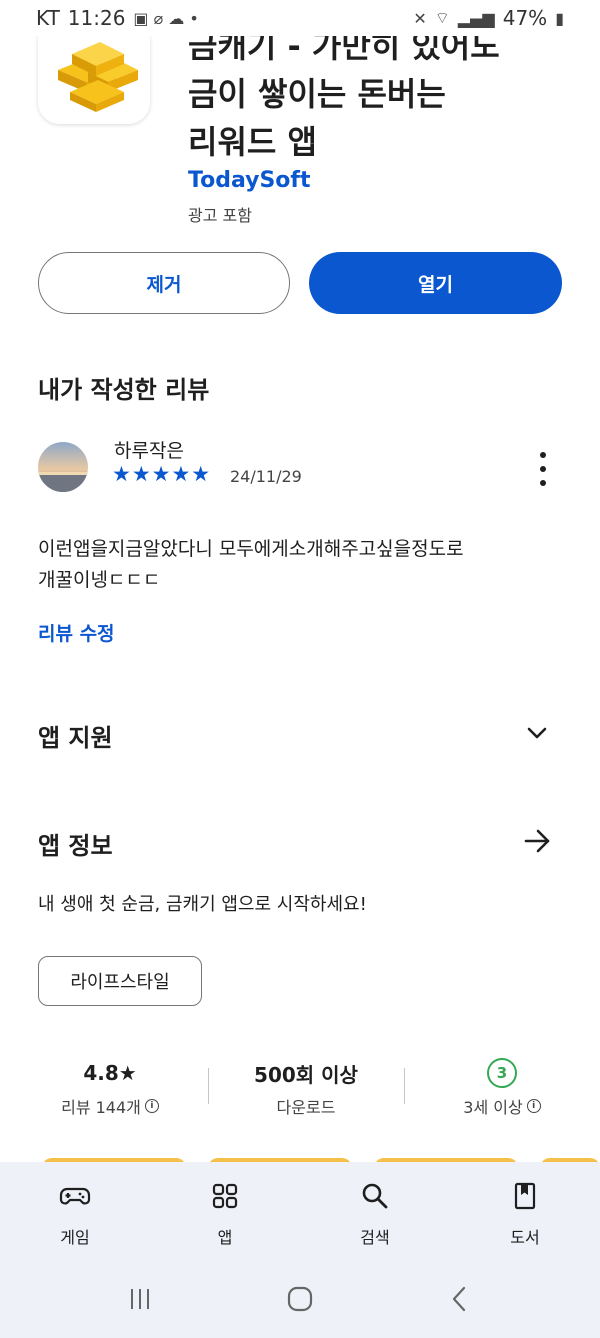  What do you see at coordinates (543, 469) in the screenshot?
I see `more-options-icon` at bounding box center [543, 469].